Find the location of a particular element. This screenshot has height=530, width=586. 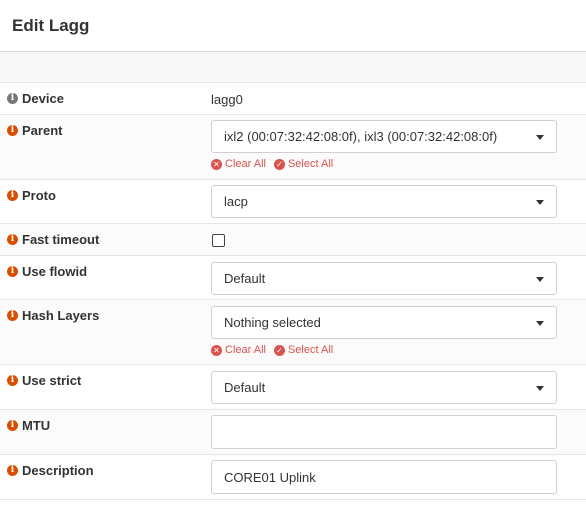

fast-timeout-checkbox is located at coordinates (218, 240).